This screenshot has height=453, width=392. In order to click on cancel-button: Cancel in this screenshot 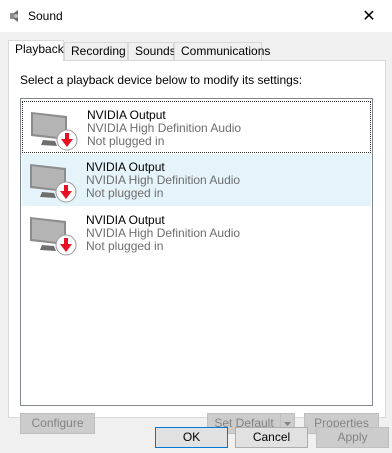, I will do `click(271, 437)`.